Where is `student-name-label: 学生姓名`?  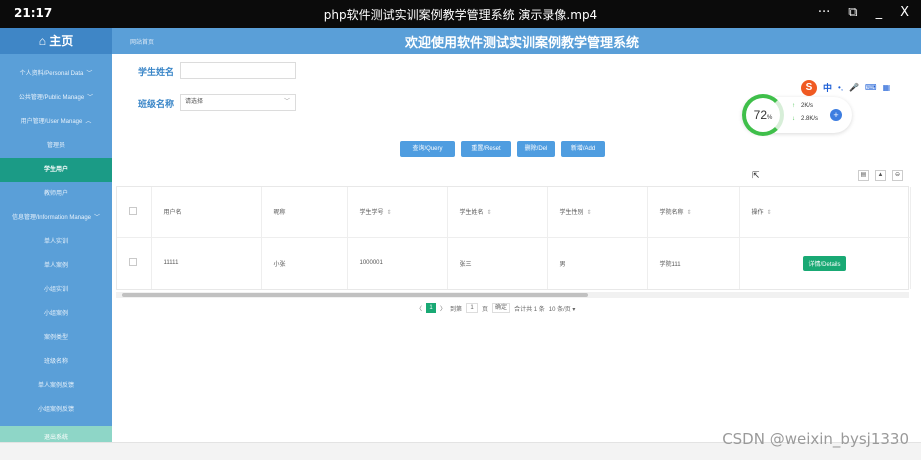 student-name-label: 学生姓名 is located at coordinates (156, 72).